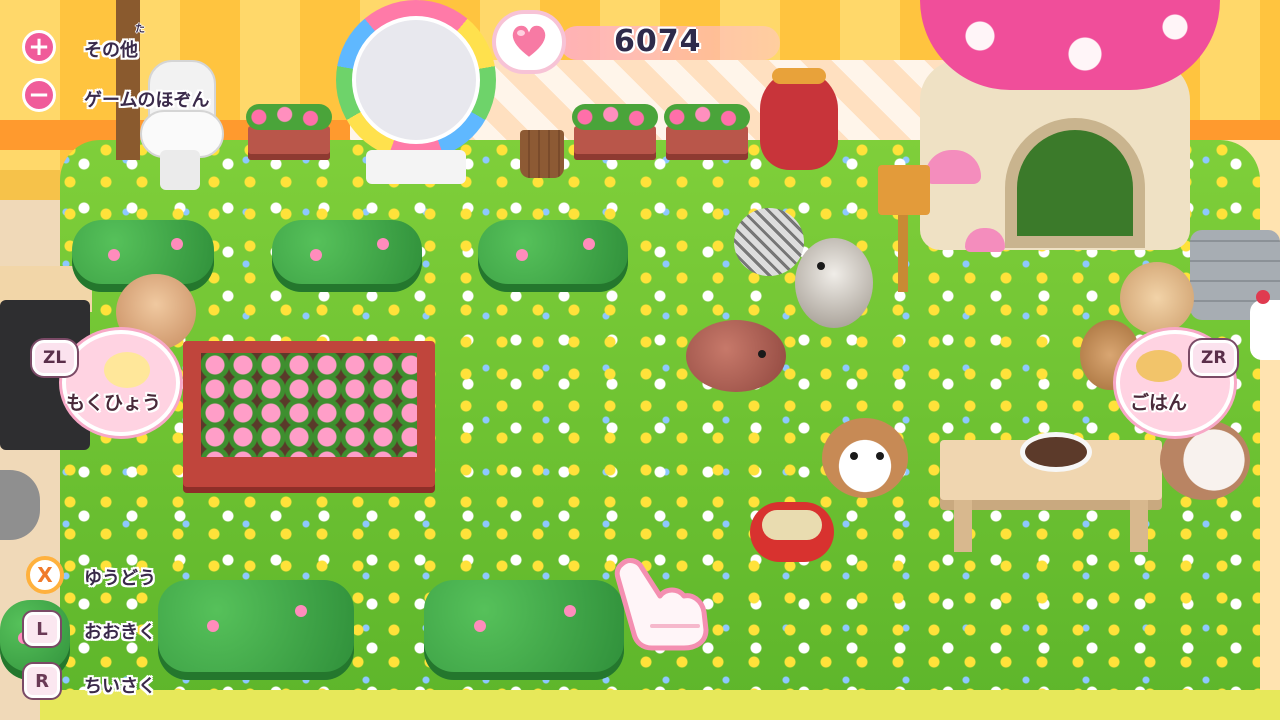  I want to click on zoom-in-label: おおきく, so click(120, 632).